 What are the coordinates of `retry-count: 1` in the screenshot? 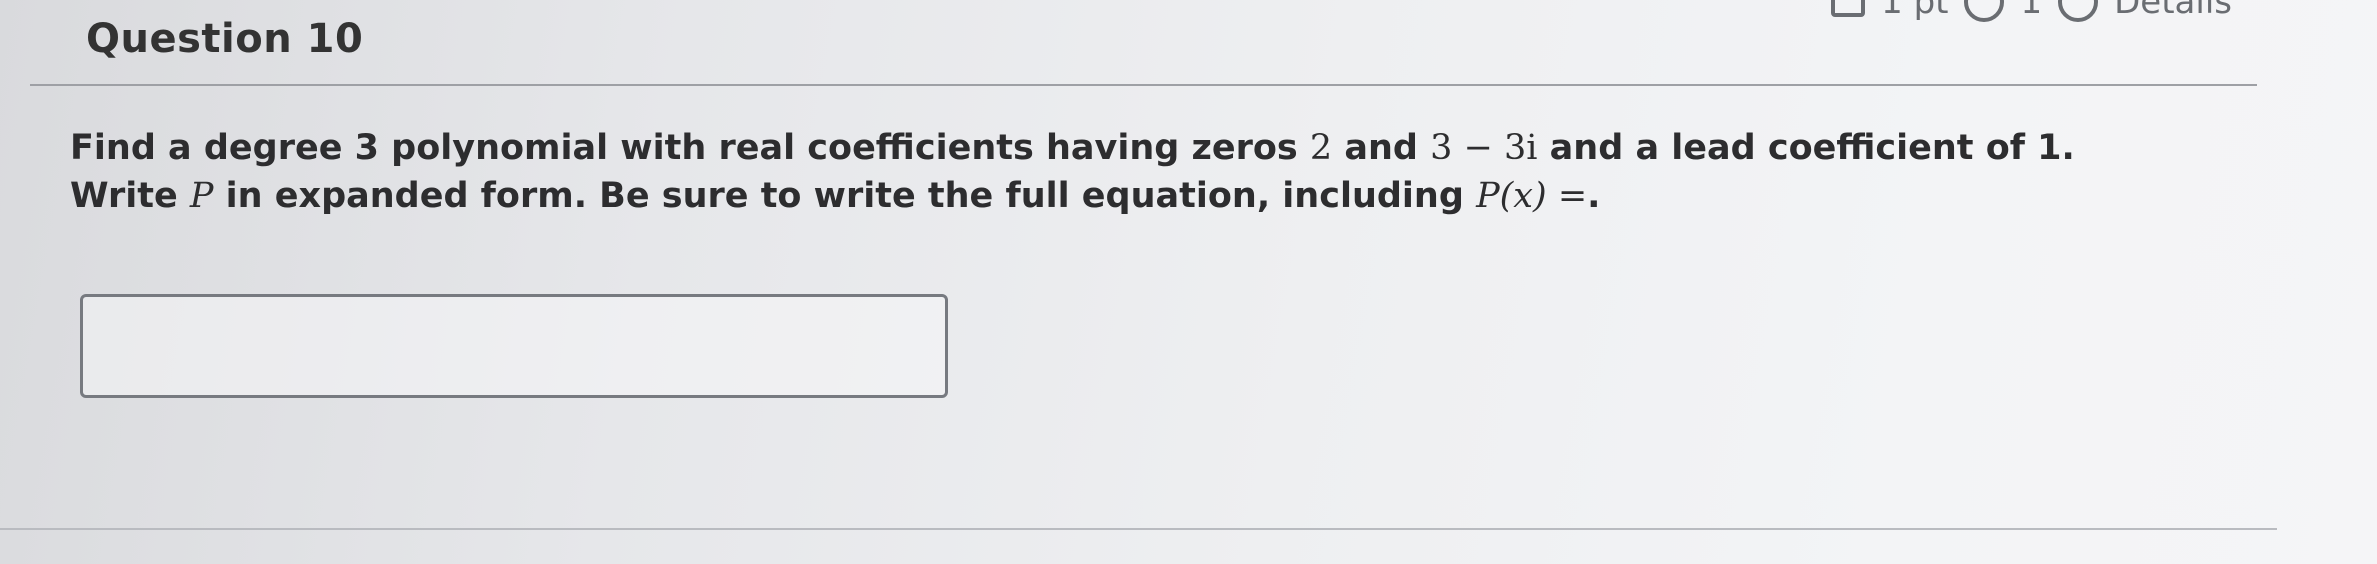 It's located at (2031, 11).